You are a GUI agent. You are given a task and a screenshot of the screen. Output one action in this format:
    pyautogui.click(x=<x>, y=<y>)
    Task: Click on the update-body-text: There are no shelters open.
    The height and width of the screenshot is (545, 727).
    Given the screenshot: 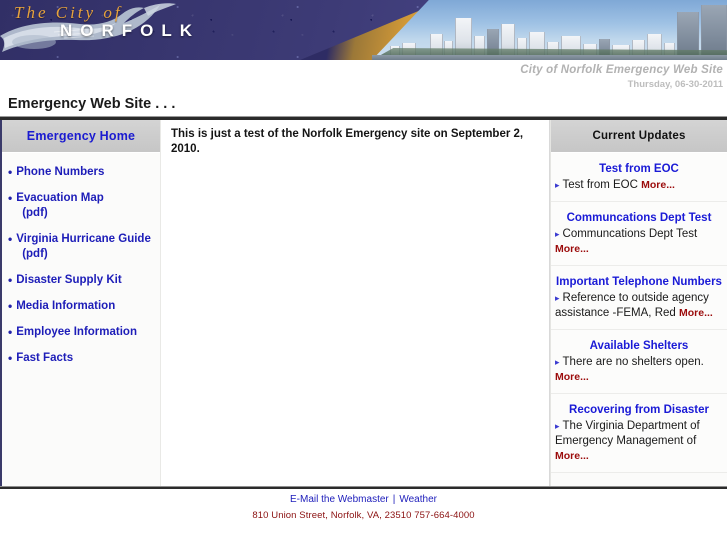 What is the action you would take?
    pyautogui.click(x=633, y=362)
    